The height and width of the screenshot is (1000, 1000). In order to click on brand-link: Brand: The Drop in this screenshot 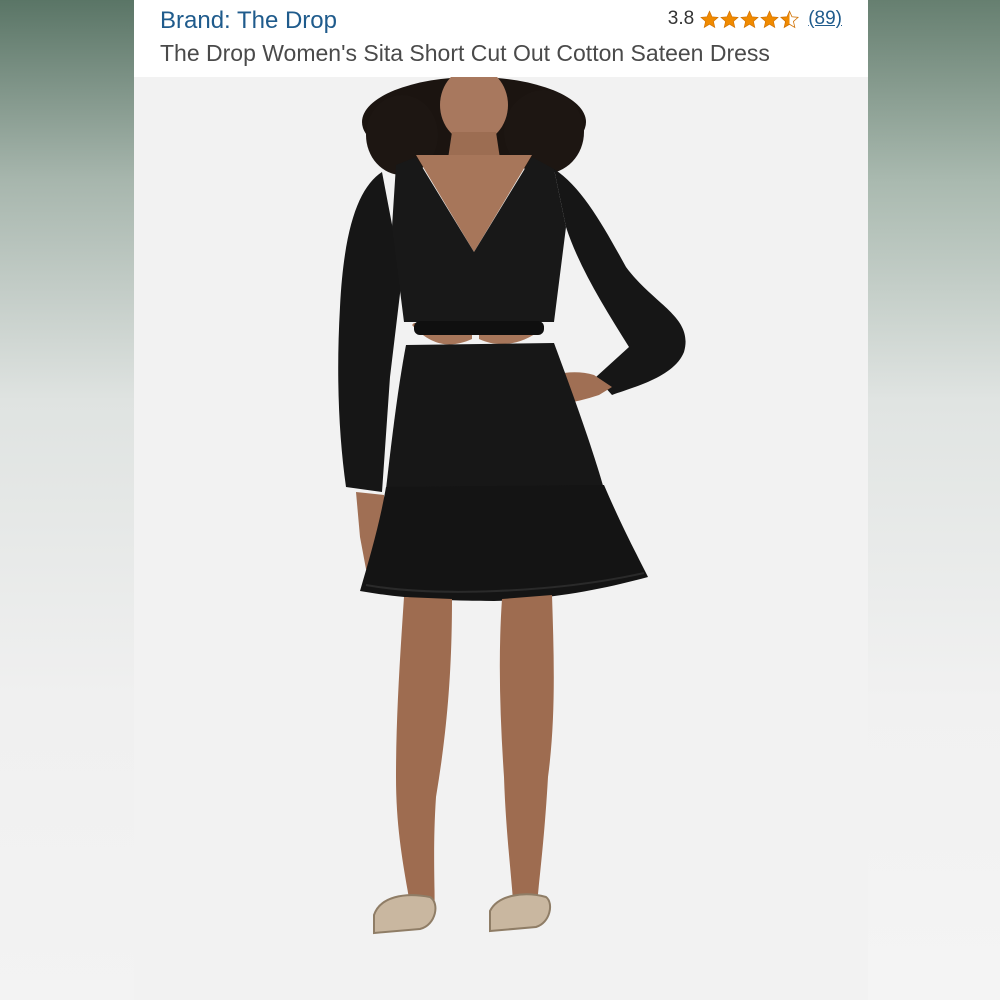, I will do `click(248, 21)`.